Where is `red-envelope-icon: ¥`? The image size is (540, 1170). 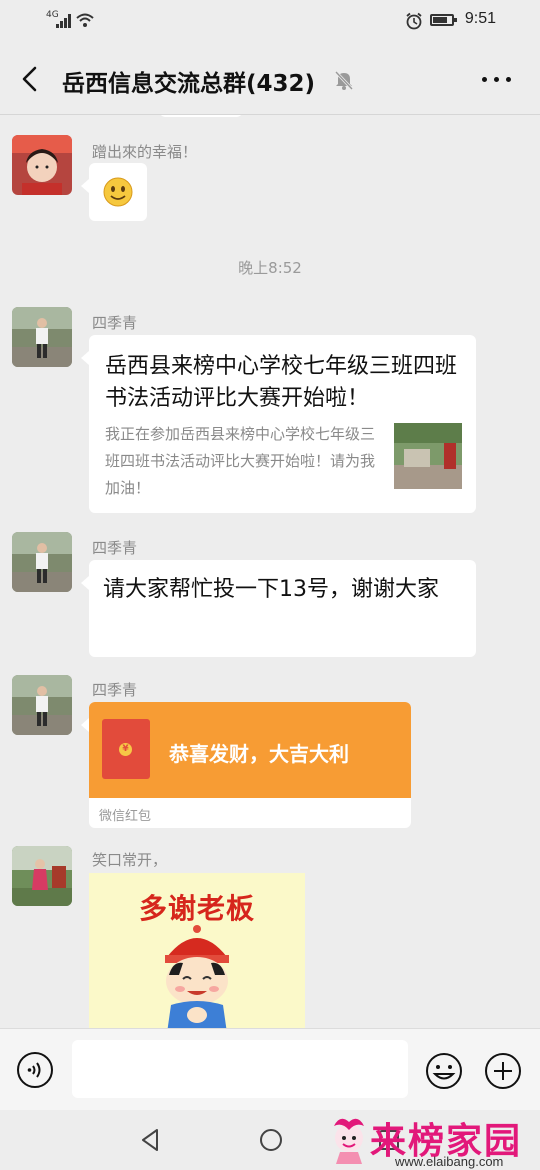
red-envelope-icon: ¥ is located at coordinates (126, 749).